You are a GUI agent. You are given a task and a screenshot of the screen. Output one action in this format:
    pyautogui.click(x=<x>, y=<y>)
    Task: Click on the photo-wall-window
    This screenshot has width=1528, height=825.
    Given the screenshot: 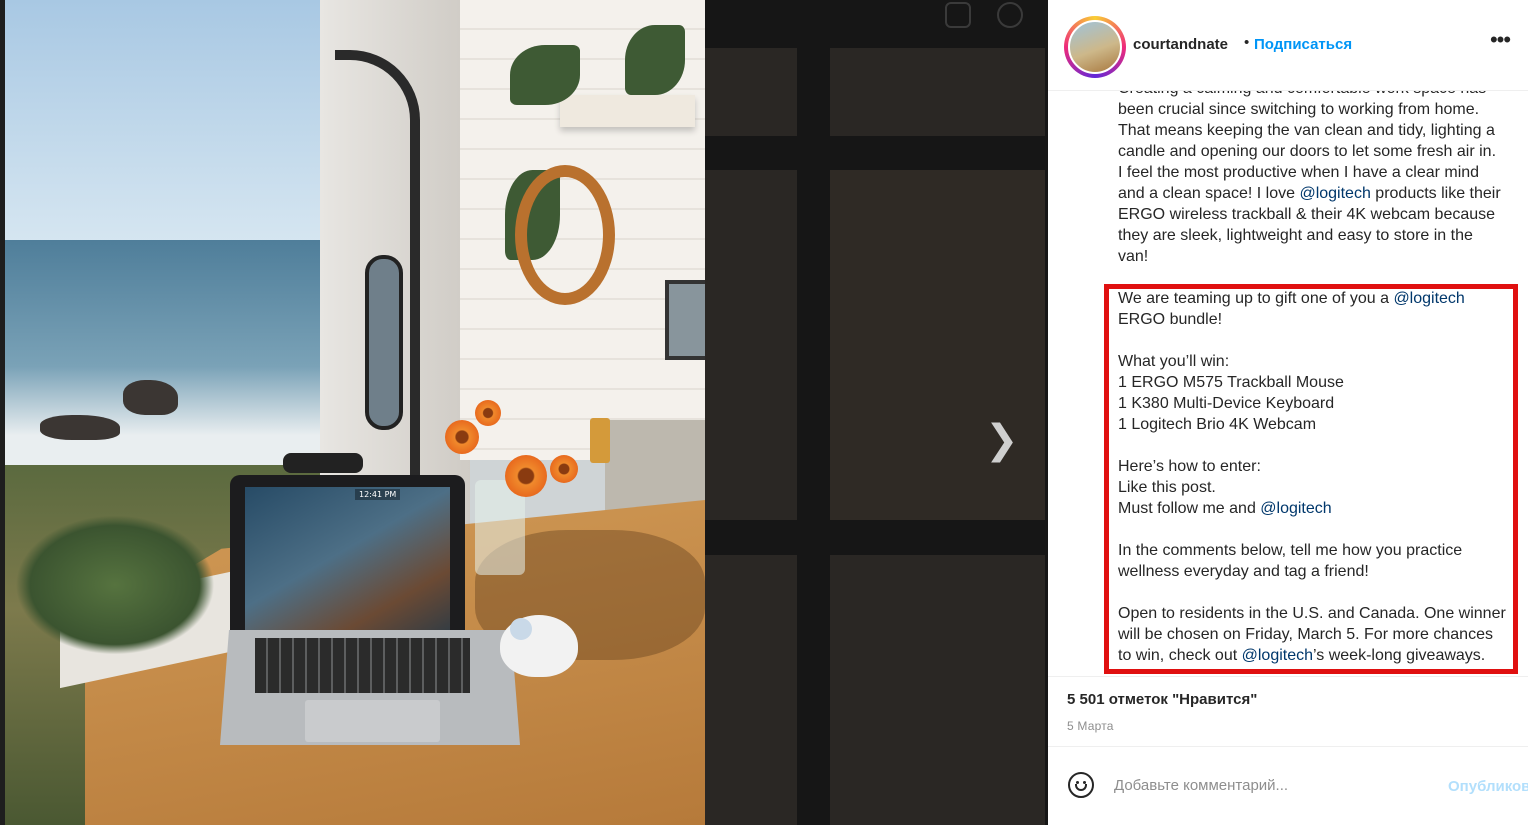 What is the action you would take?
    pyautogui.click(x=685, y=320)
    